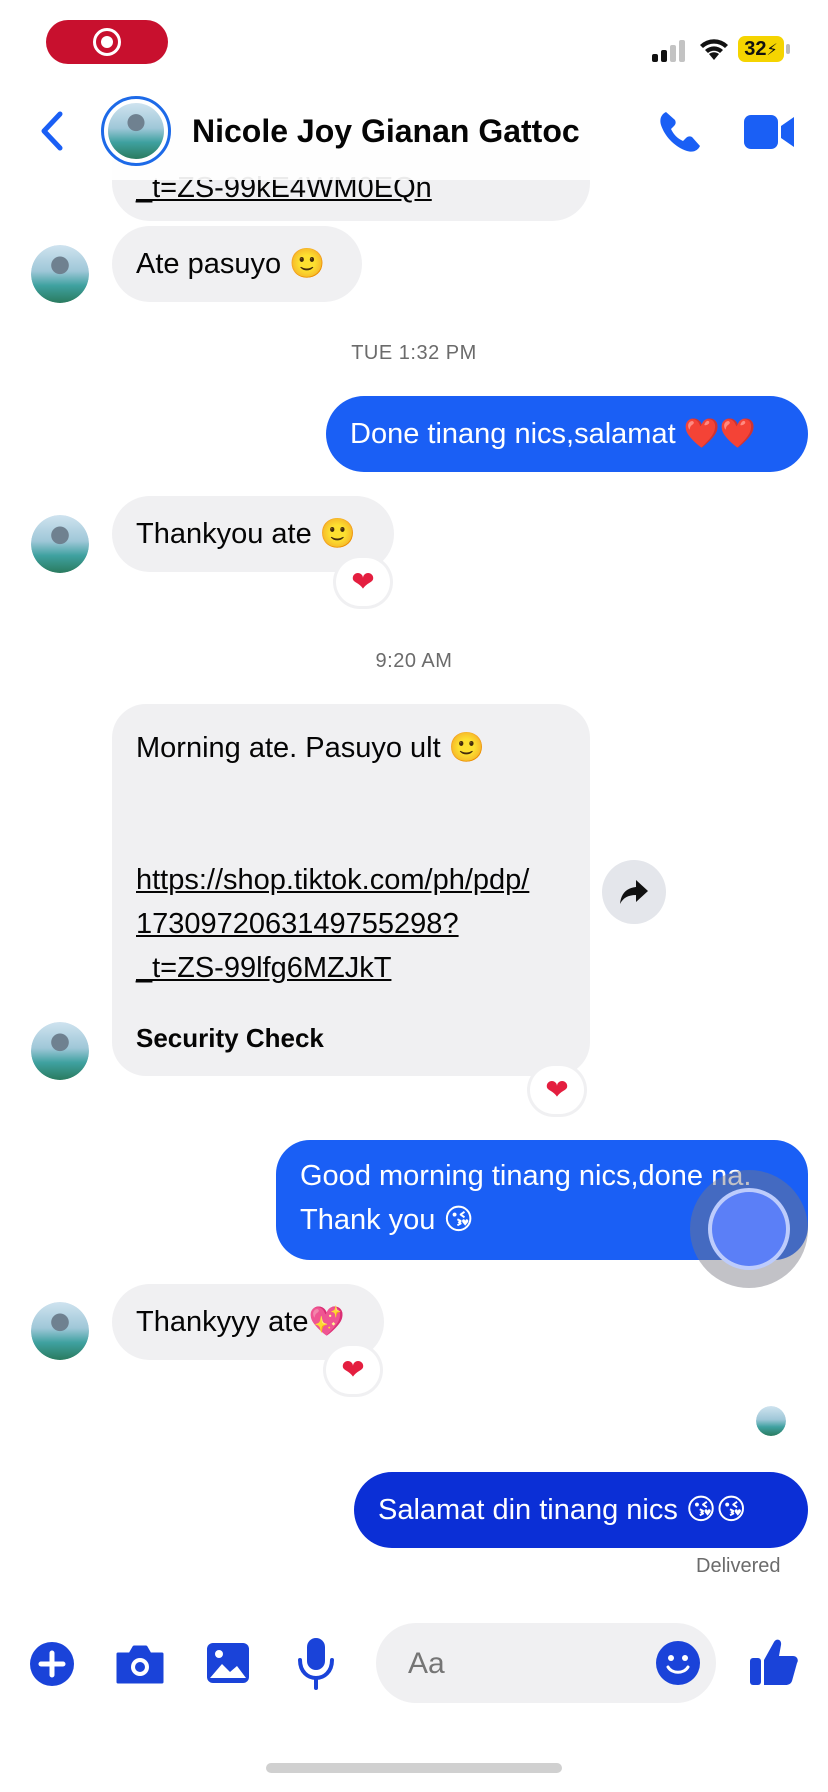 The height and width of the screenshot is (1792, 828). What do you see at coordinates (333, 880) in the screenshot?
I see `link-line: https://shop.tiktok.com/ph/pdp/` at bounding box center [333, 880].